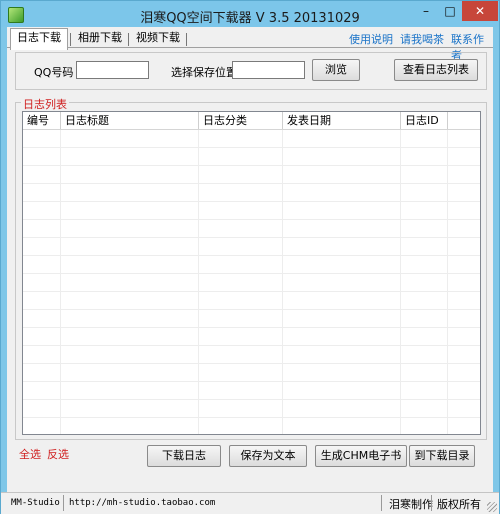 The width and height of the screenshot is (500, 514). I want to click on log-list-title: 日志列表, so click(45, 104).